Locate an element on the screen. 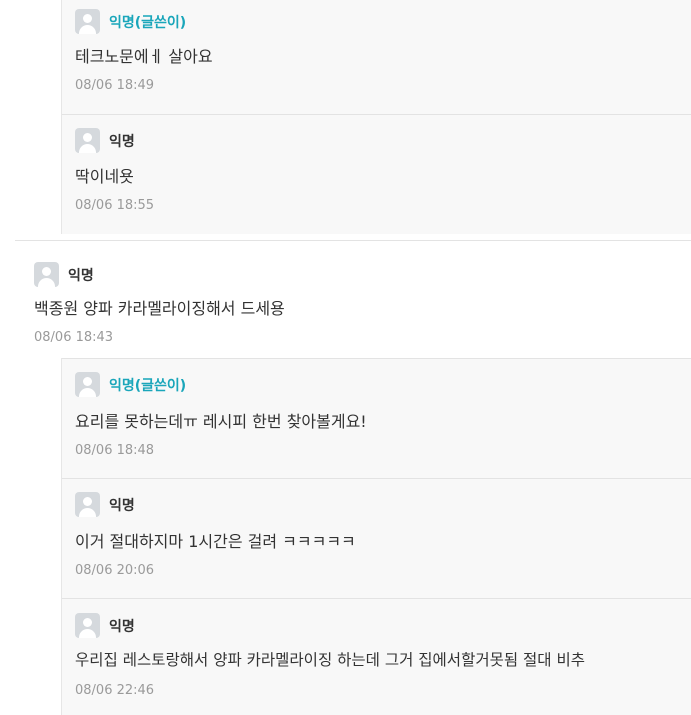 The width and height of the screenshot is (691, 715). comment-date: 08/06 18:55 is located at coordinates (115, 205).